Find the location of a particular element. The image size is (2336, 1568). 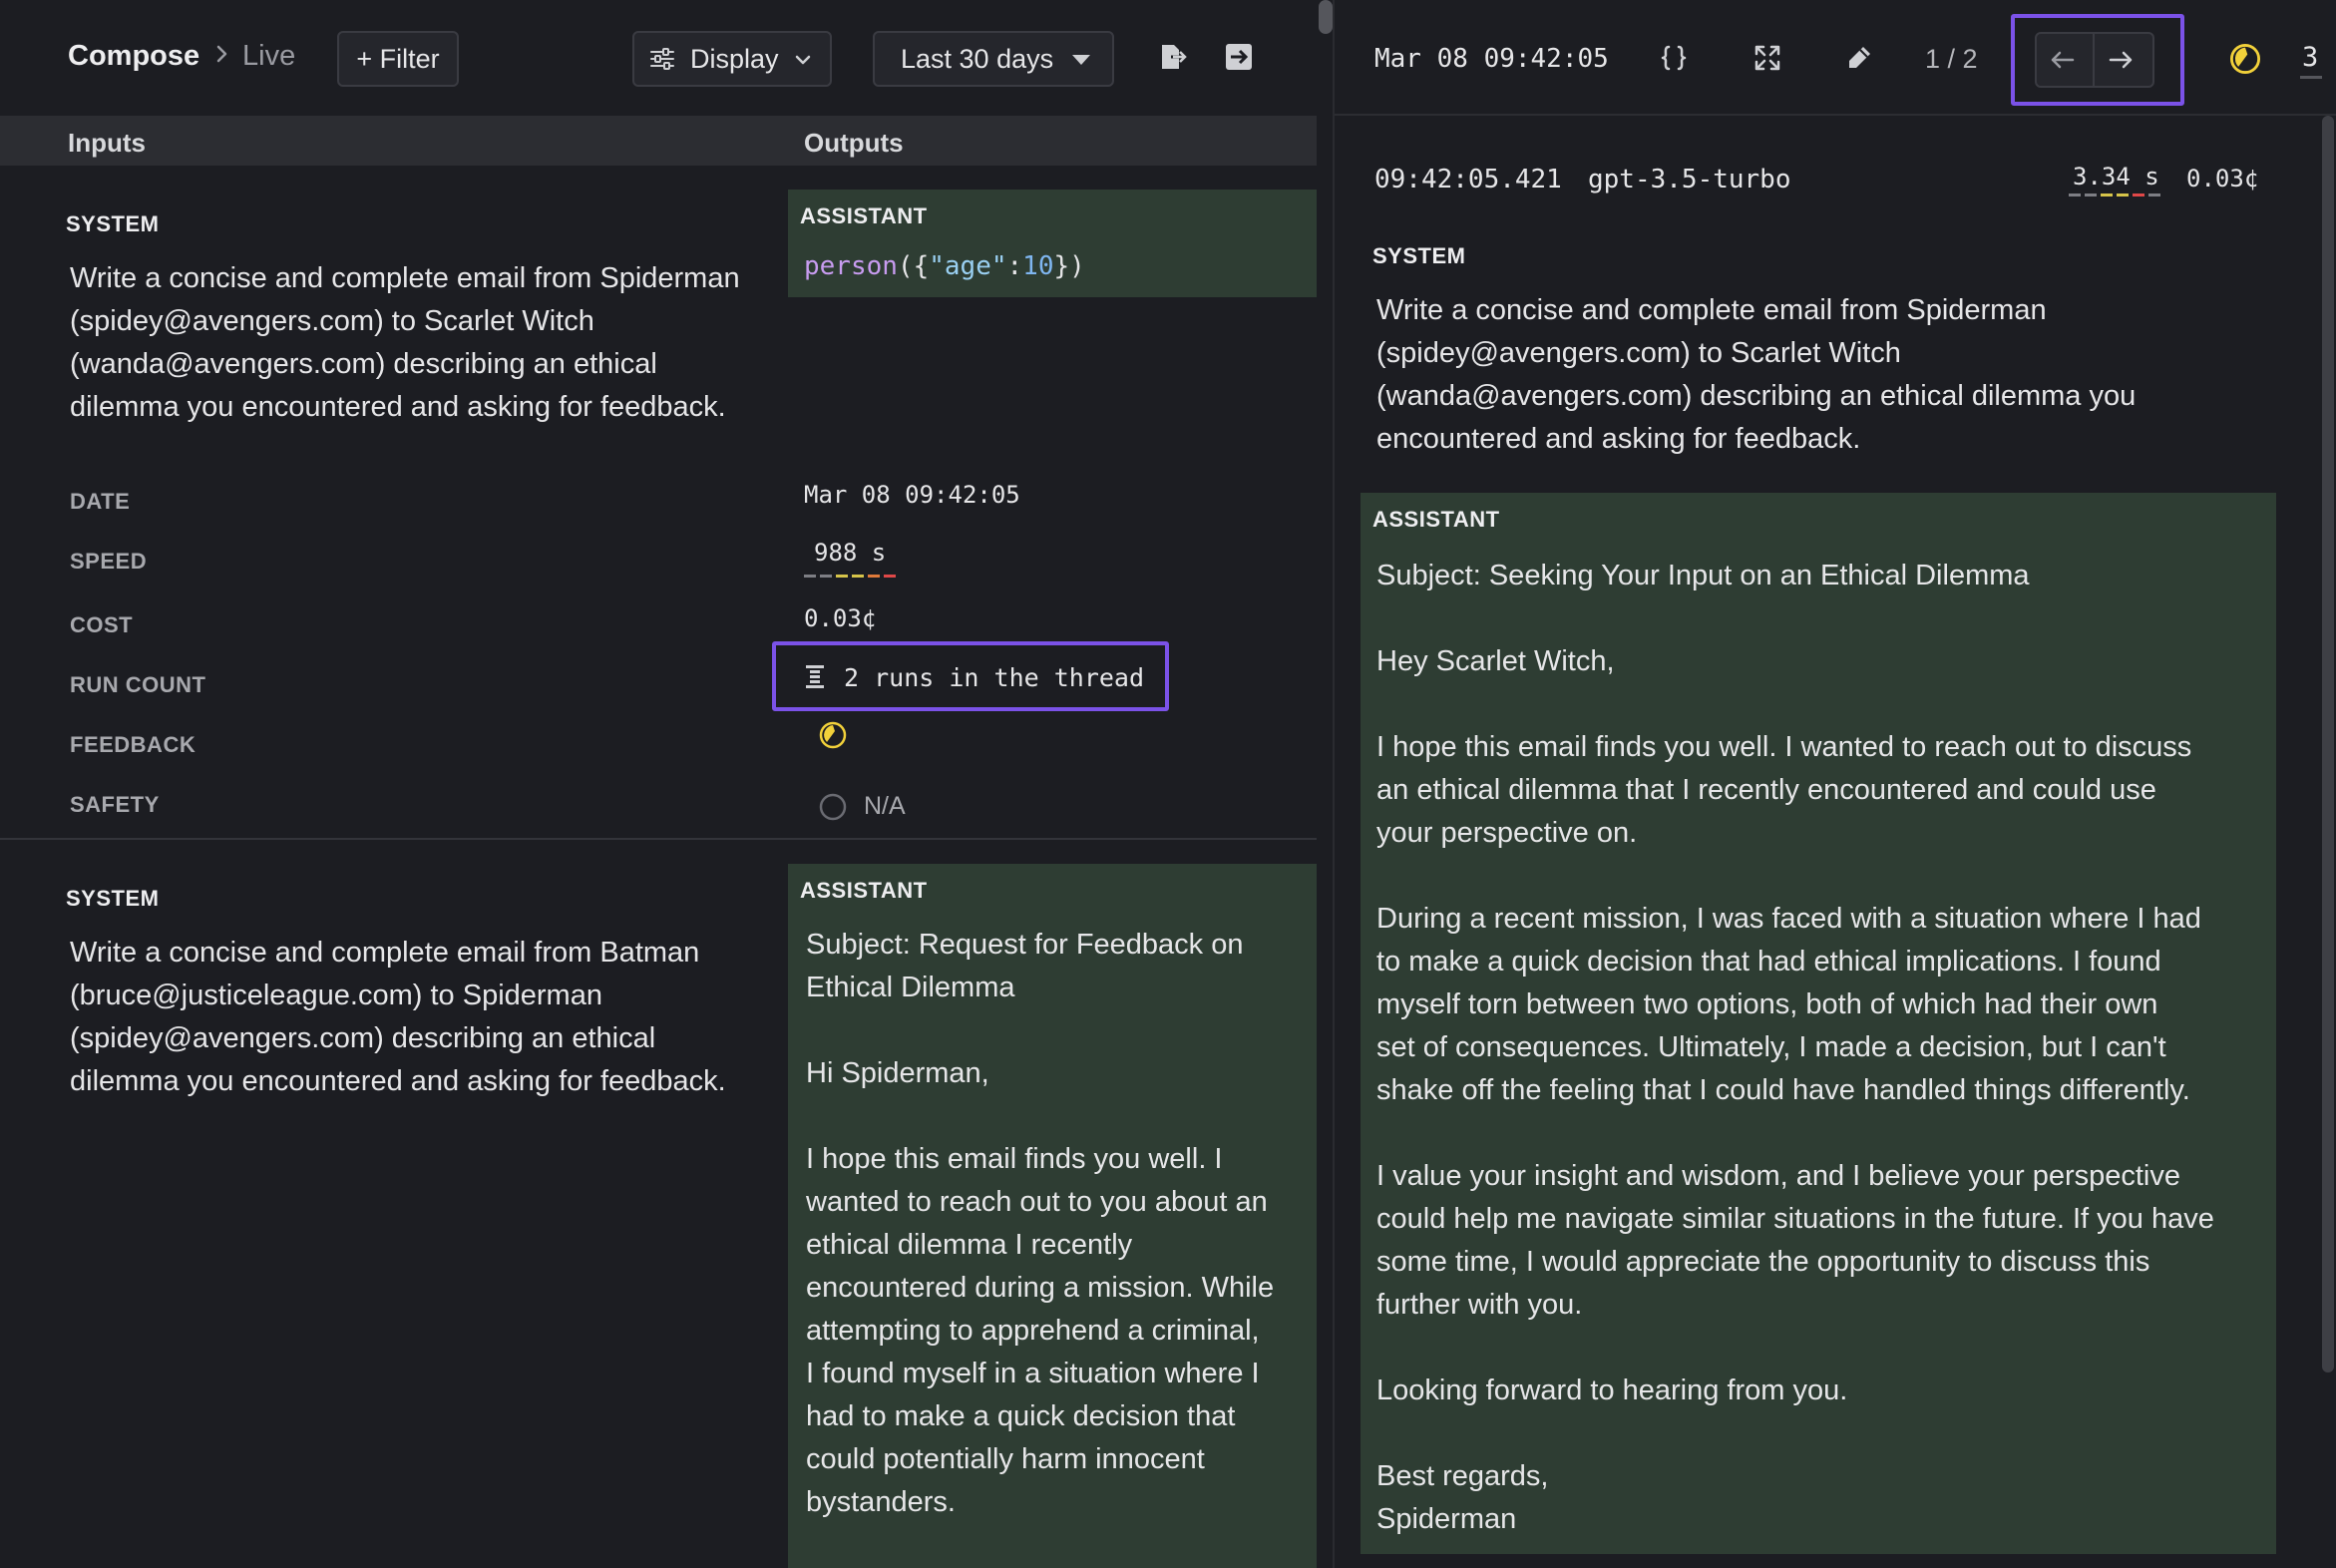

detail-cost: 0.03¢ is located at coordinates (2222, 179).